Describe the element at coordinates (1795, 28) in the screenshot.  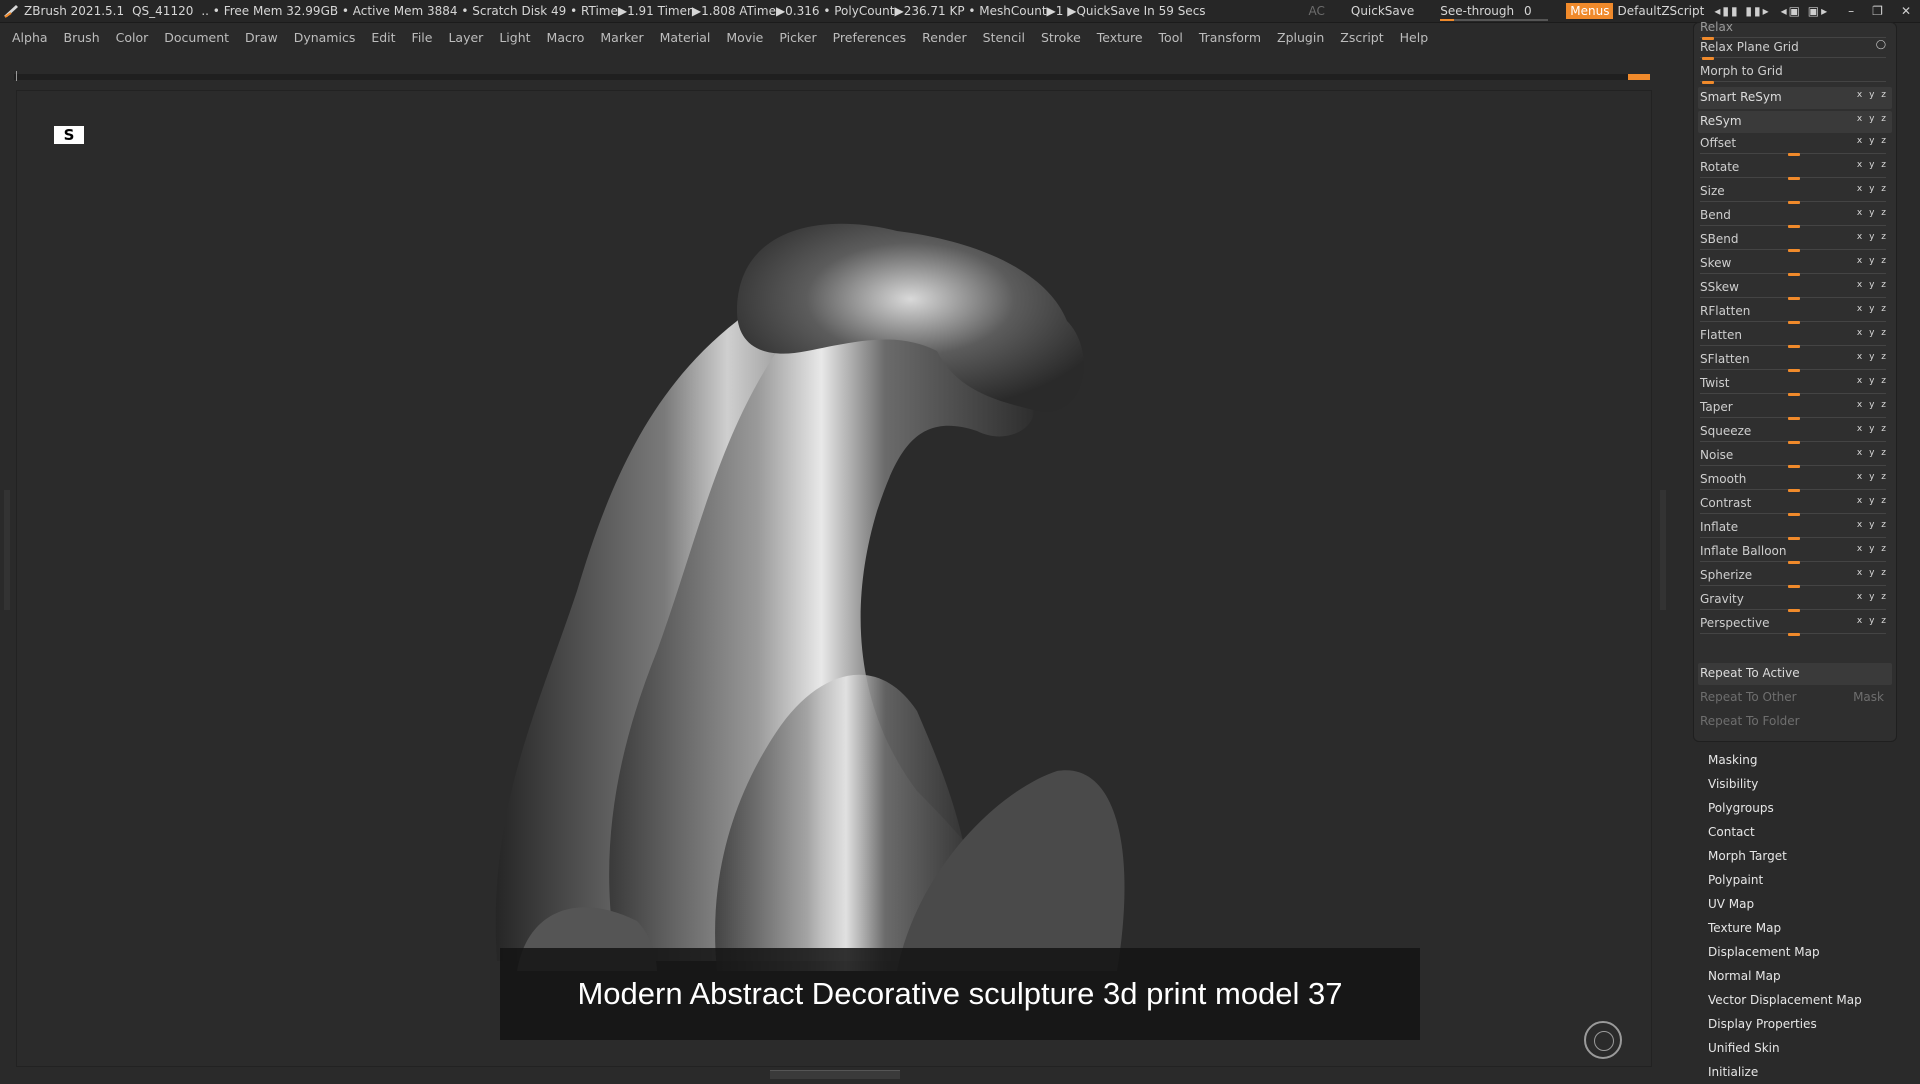
I see `relax-slider: Relax` at that location.